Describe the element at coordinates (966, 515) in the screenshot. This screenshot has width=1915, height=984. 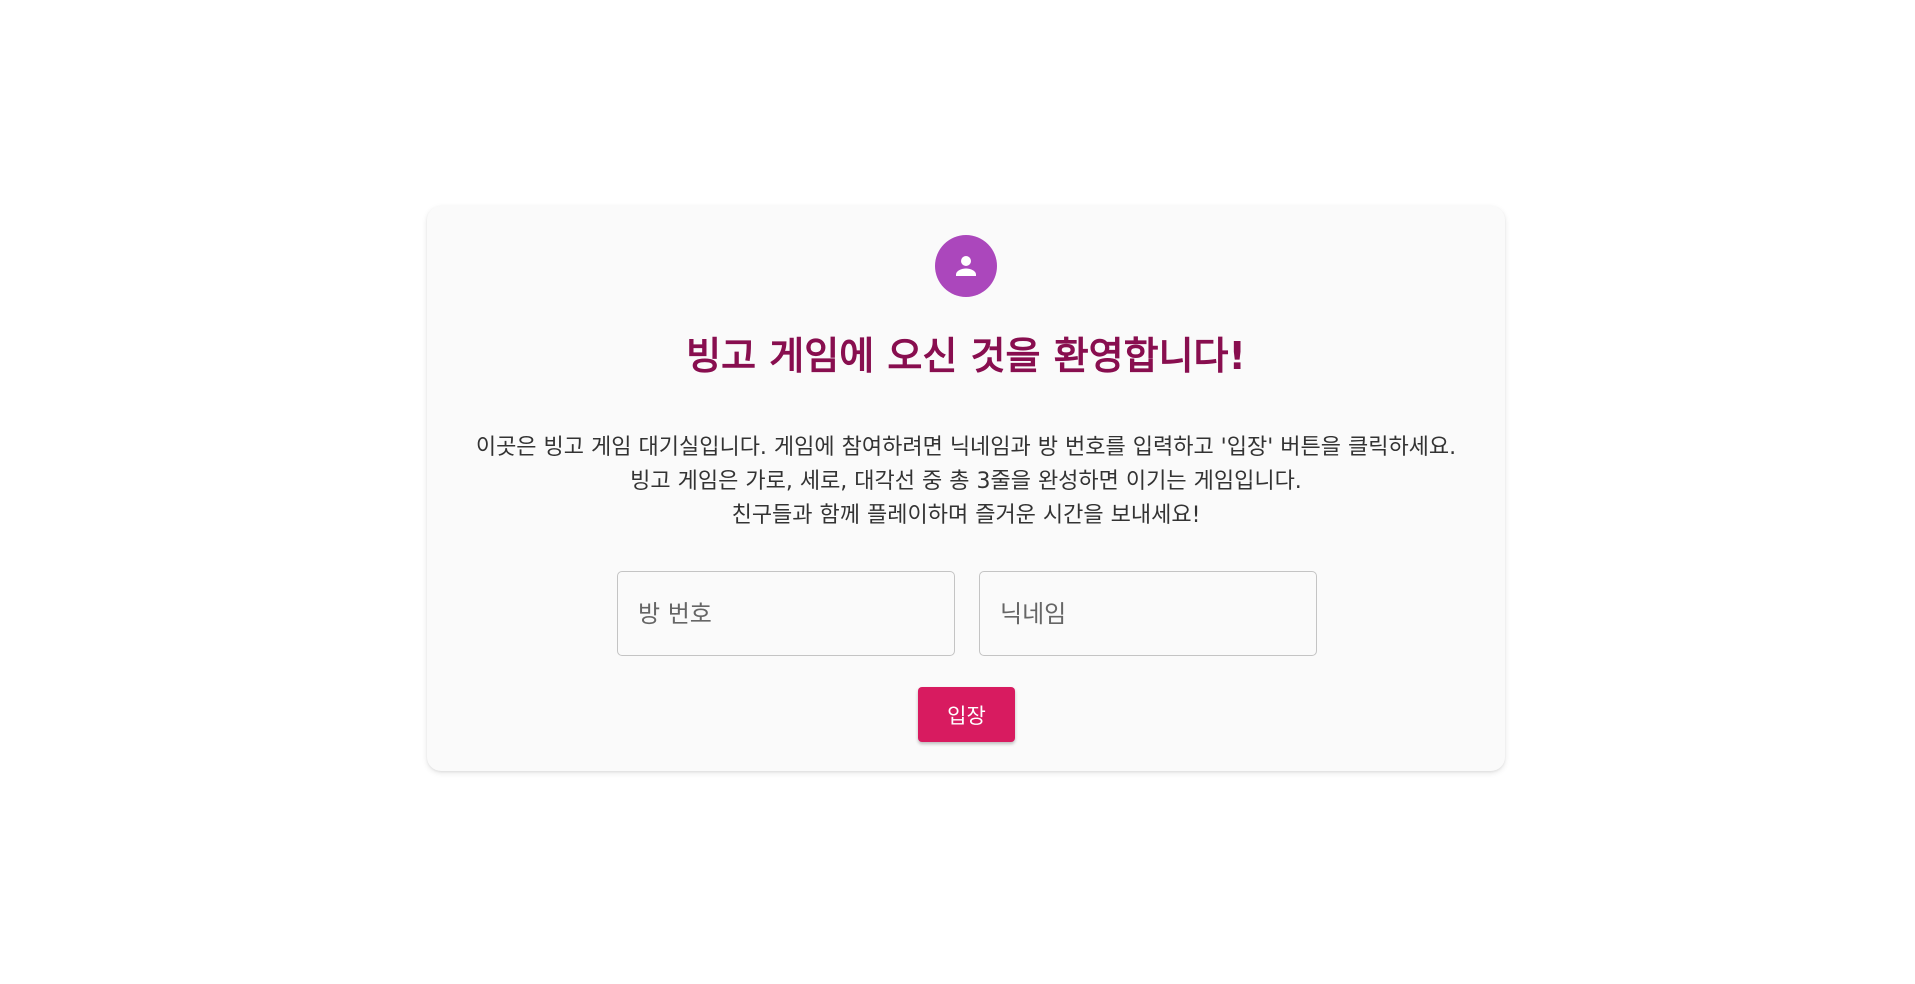
I see `description-line: 친구들과 함께 플레이하며 즐거운 시간을 보내세요!` at that location.